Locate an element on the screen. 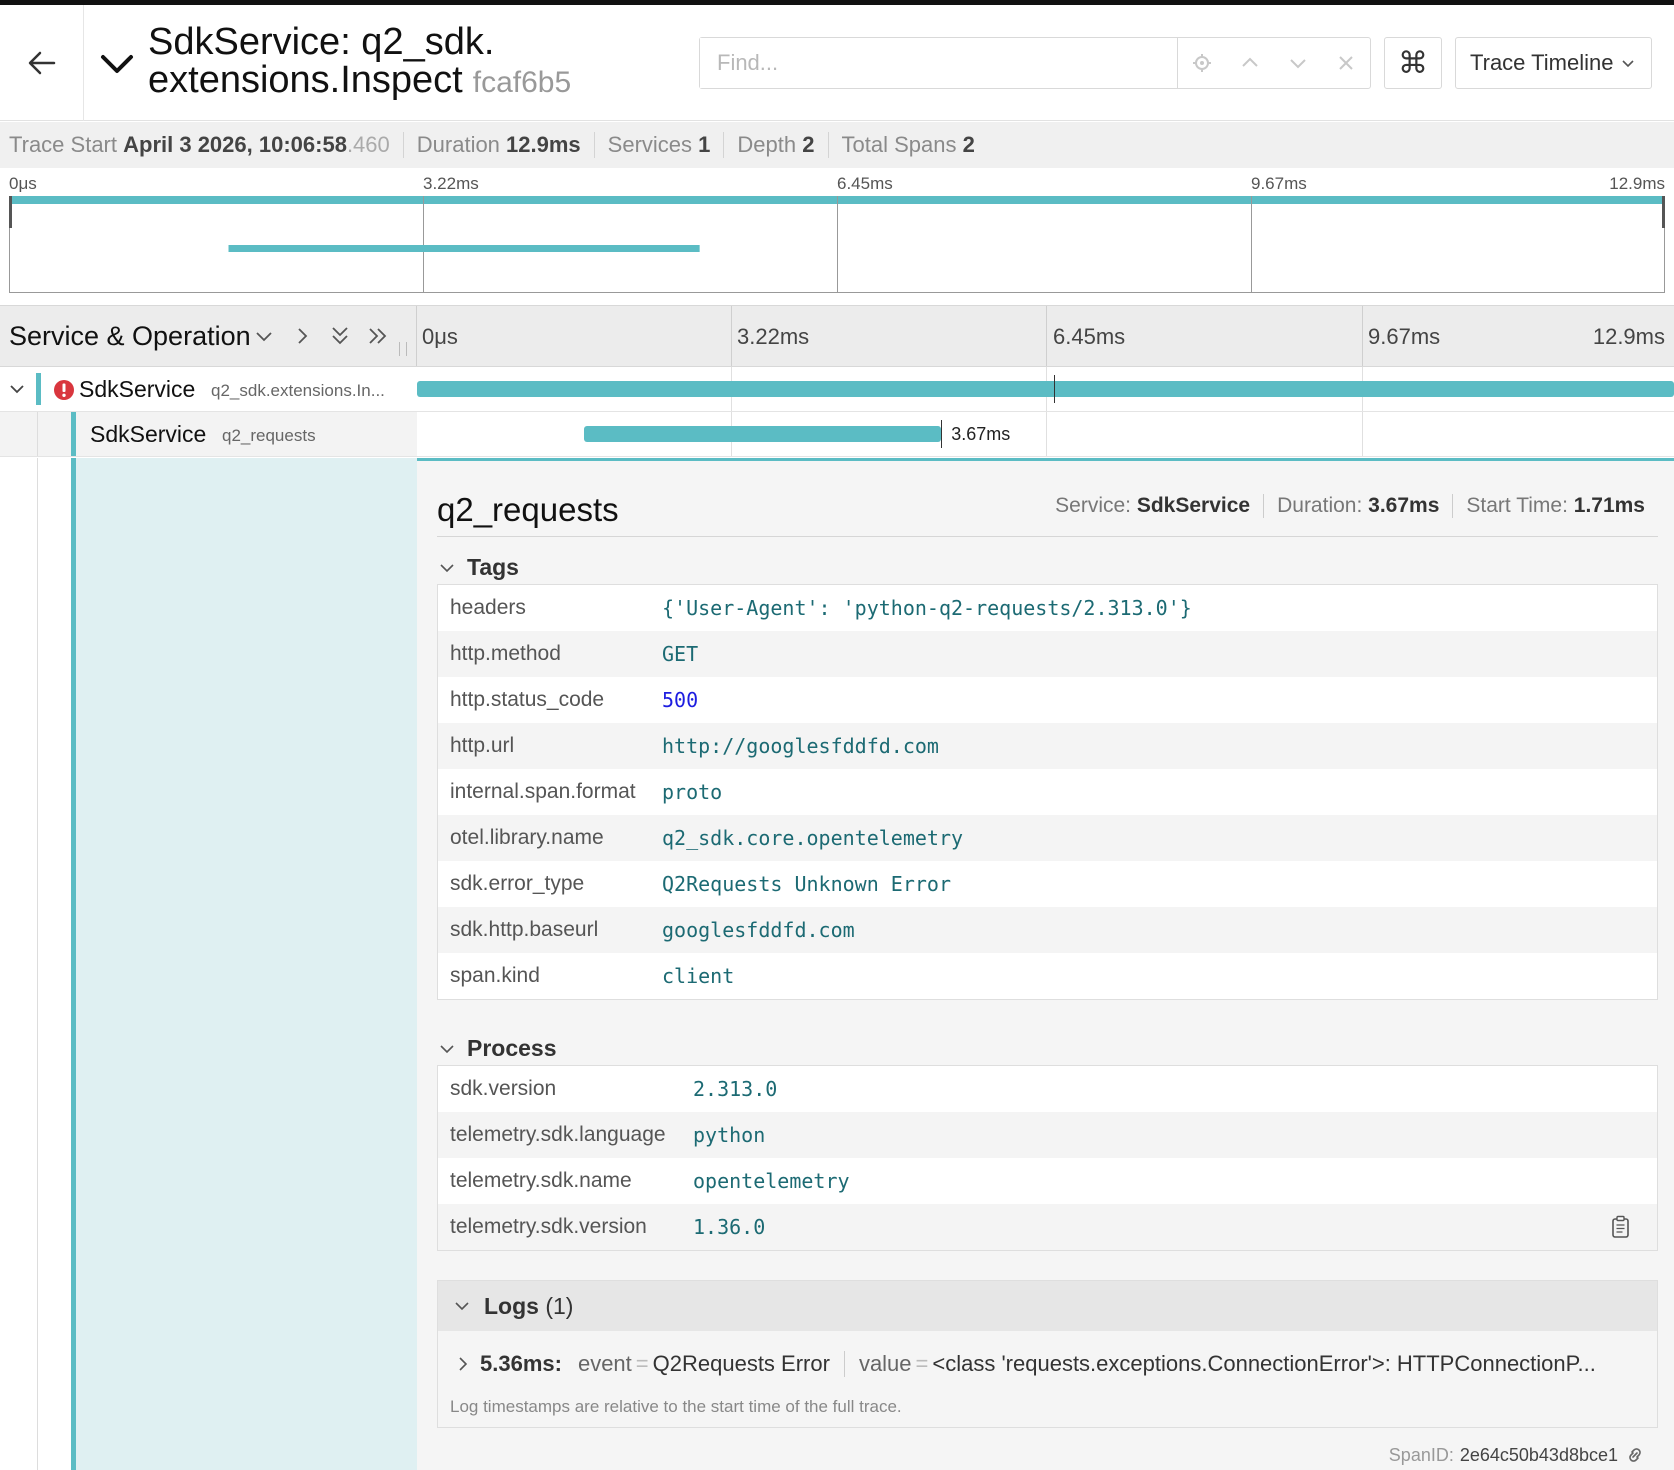 The width and height of the screenshot is (1674, 1470). span-log-marker is located at coordinates (1054, 389).